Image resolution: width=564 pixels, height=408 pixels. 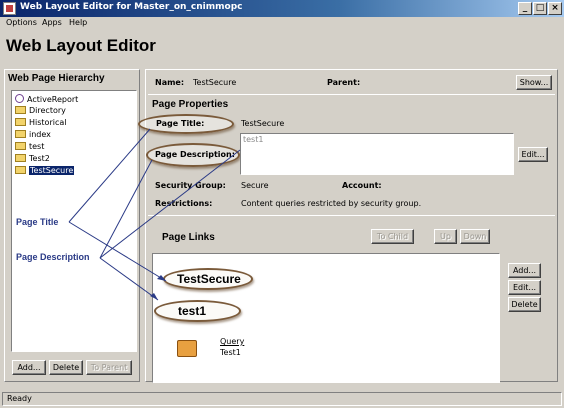 What do you see at coordinates (282, 399) in the screenshot?
I see `status-text: Ready` at bounding box center [282, 399].